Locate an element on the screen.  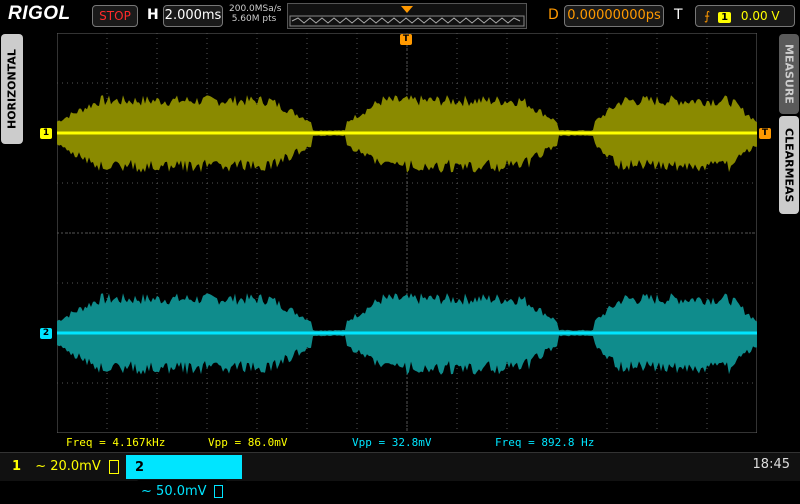
ch2-ground-marker: 2 is located at coordinates (46, 333).